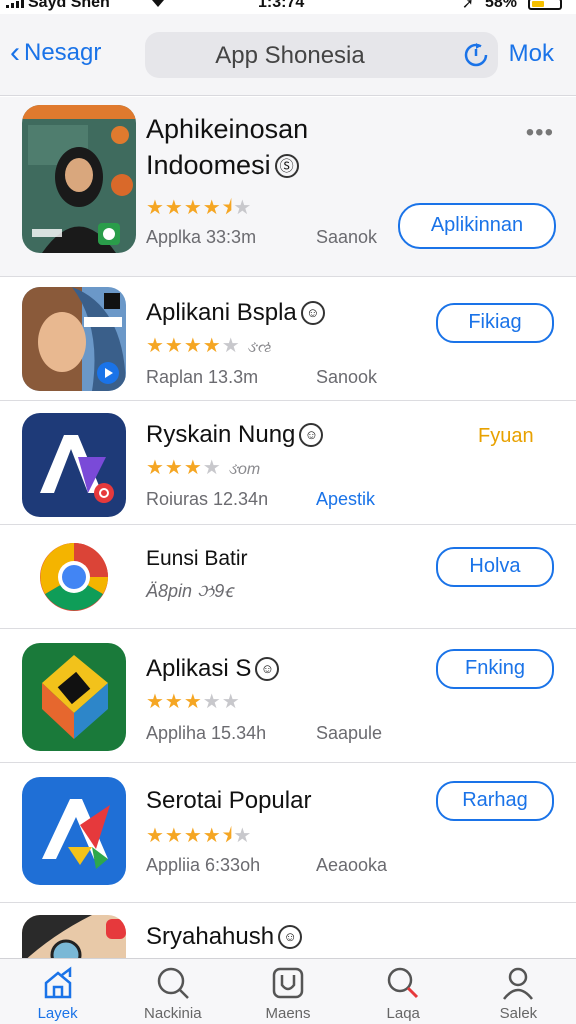 The image size is (576, 1024). What do you see at coordinates (495, 323) in the screenshot?
I see `get-button: Fikiag` at bounding box center [495, 323].